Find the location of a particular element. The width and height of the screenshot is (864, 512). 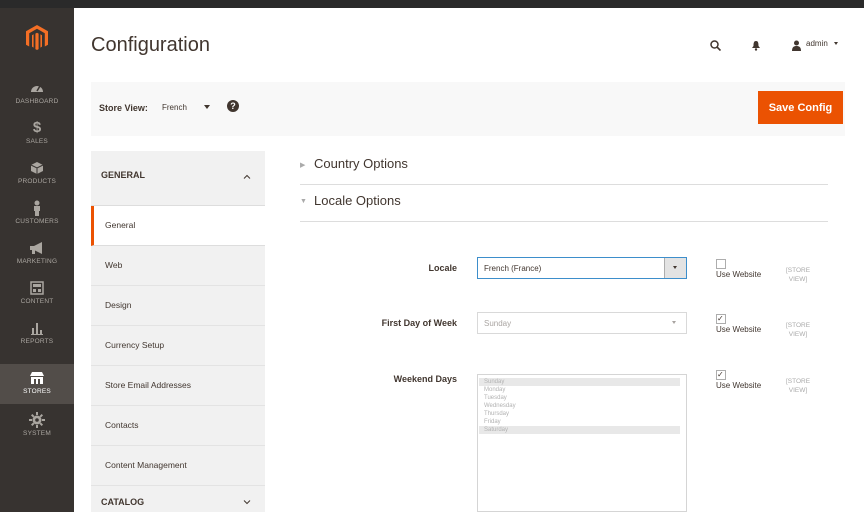

tab-store-email-addresses: Store Email Addresses is located at coordinates (178, 386).